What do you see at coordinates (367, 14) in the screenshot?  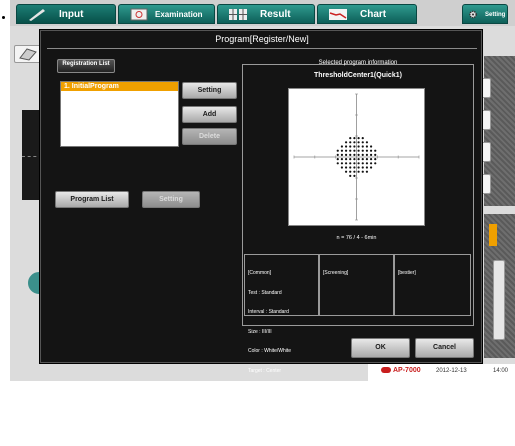 I see `tab-chart: Chart` at bounding box center [367, 14].